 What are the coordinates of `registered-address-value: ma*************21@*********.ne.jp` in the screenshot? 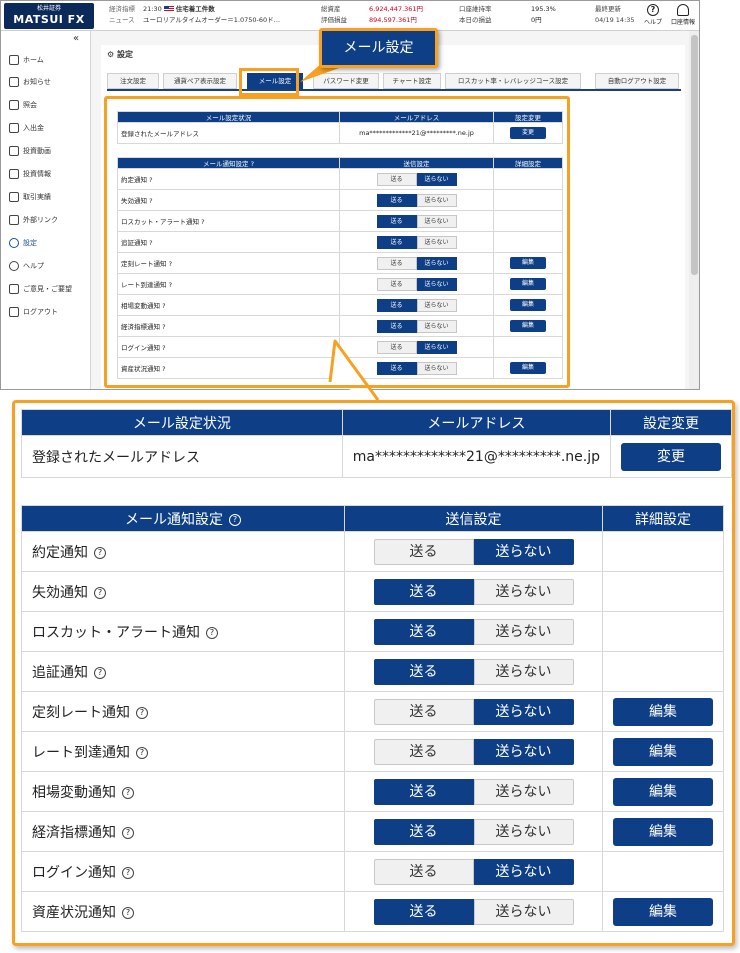 It's located at (476, 456).